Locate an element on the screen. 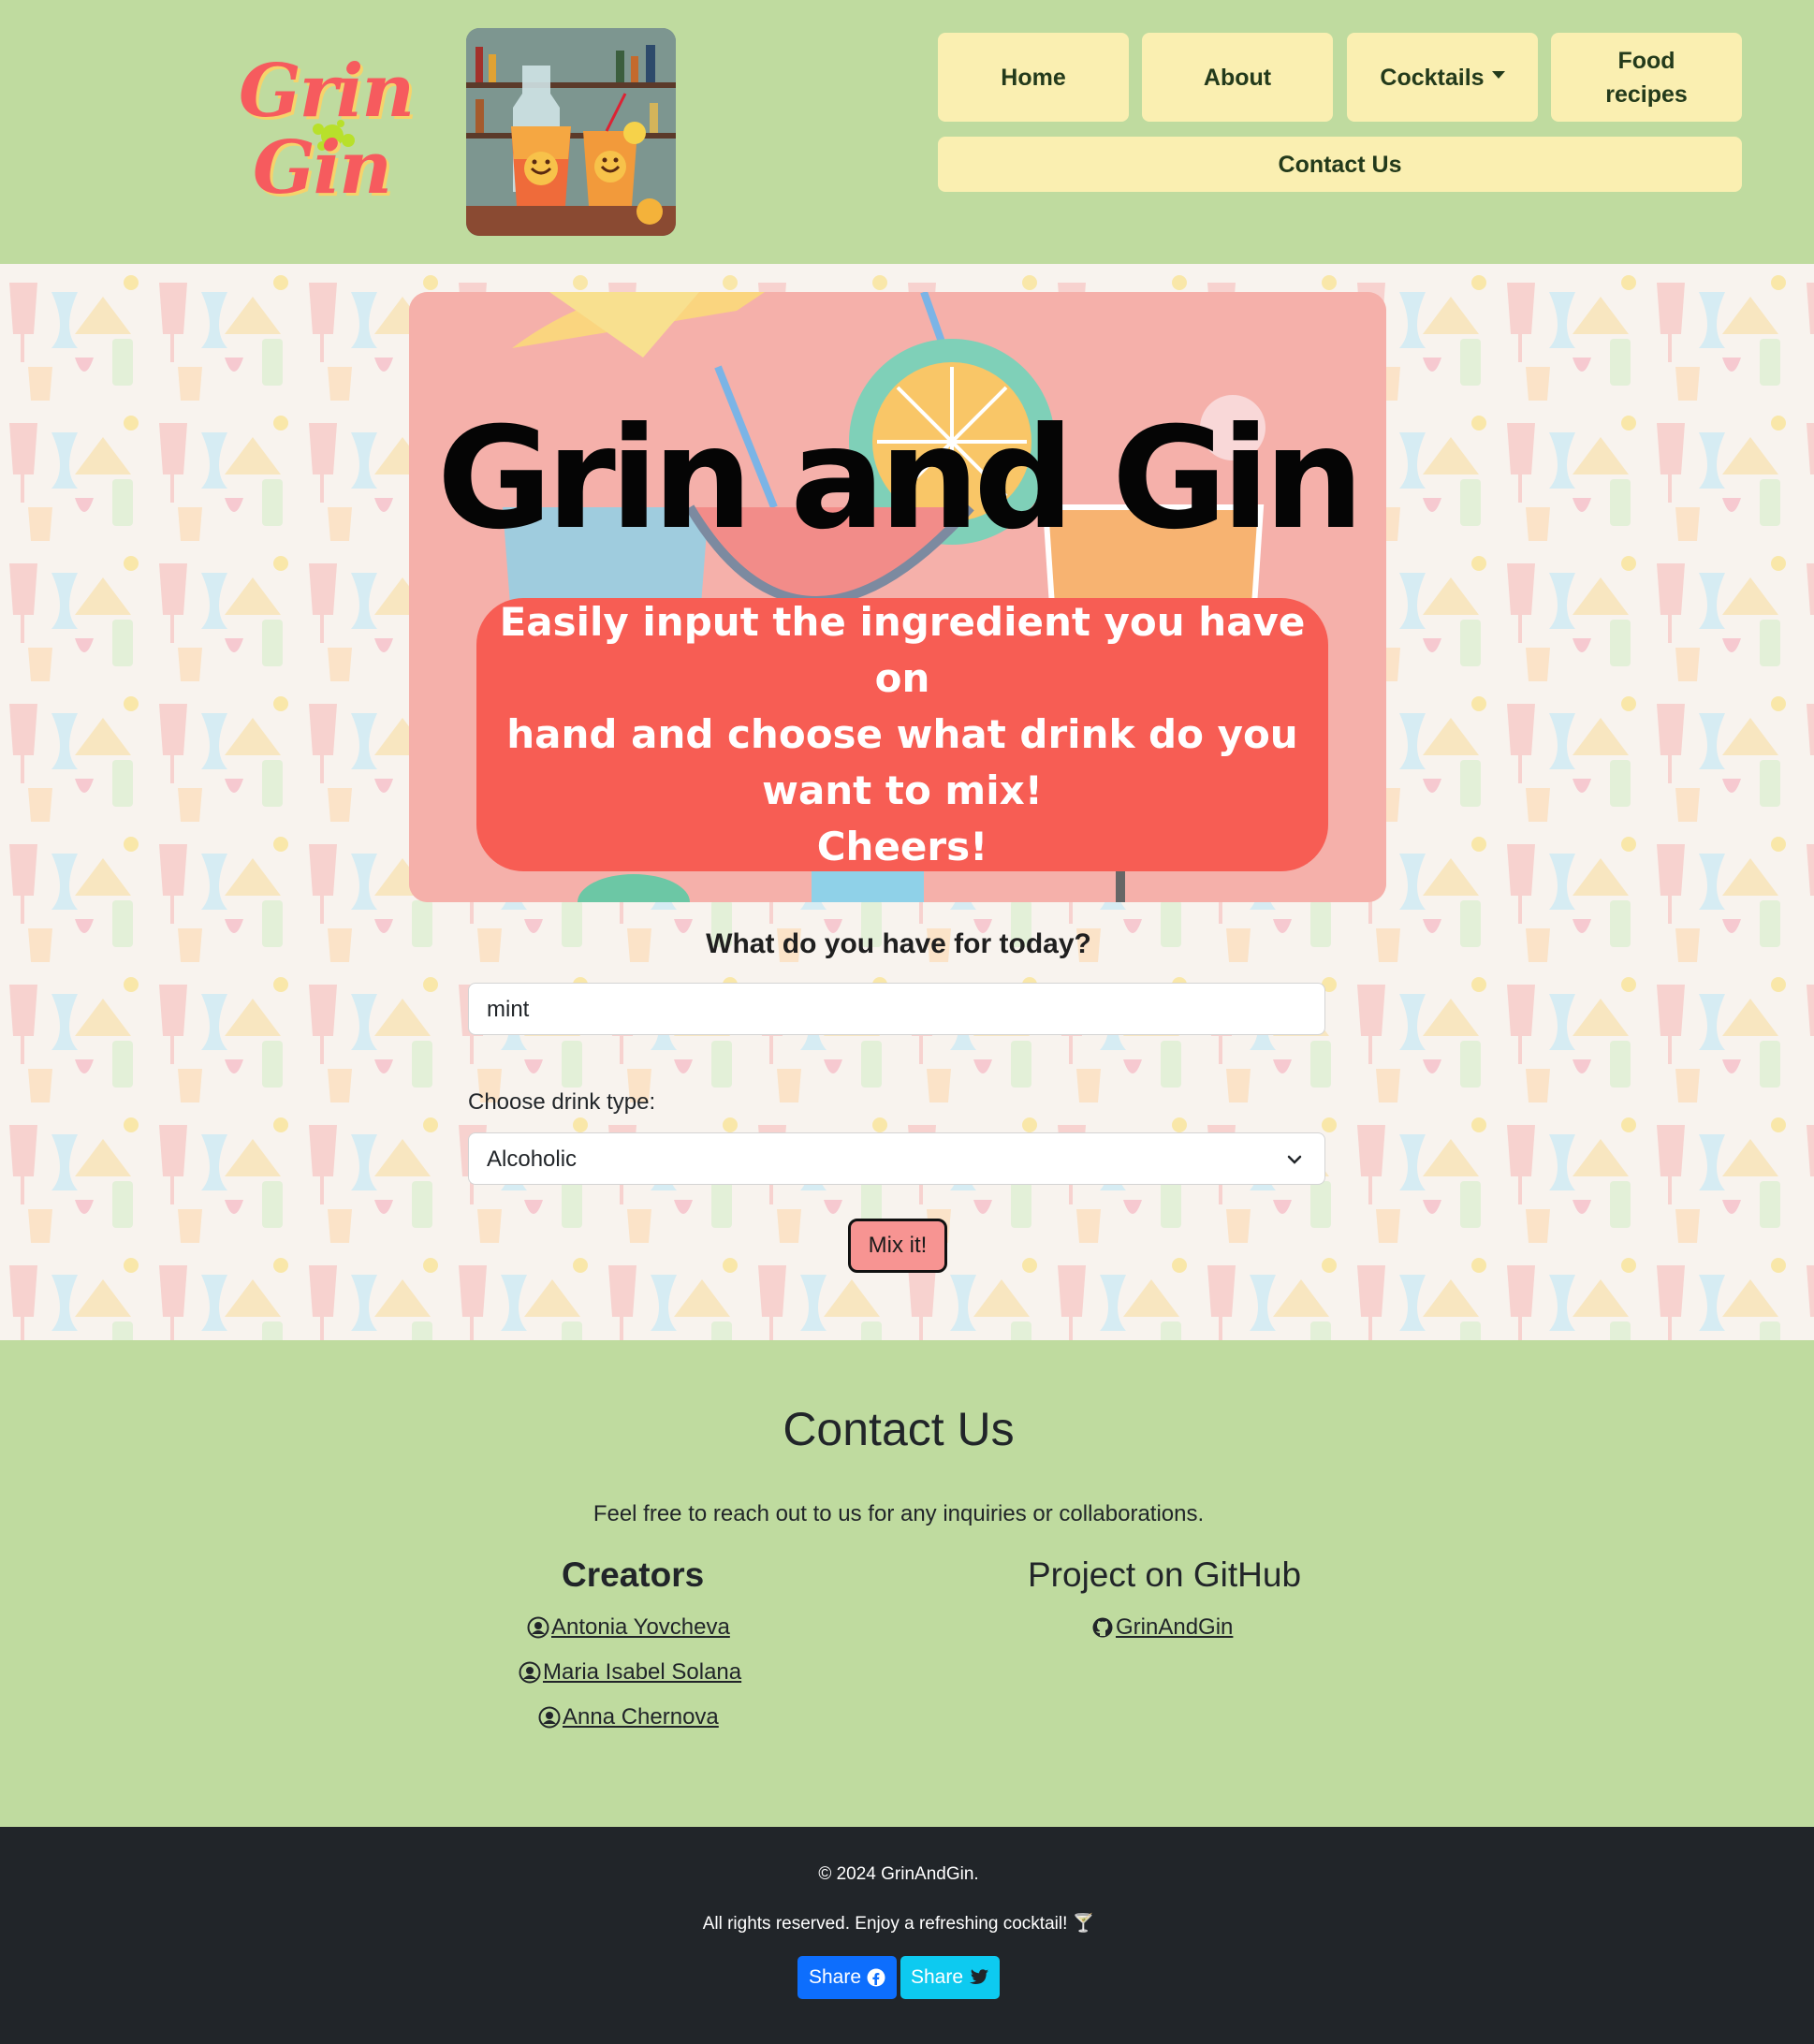 Image resolution: width=1814 pixels, height=2044 pixels. github-icon is located at coordinates (1102, 1628).